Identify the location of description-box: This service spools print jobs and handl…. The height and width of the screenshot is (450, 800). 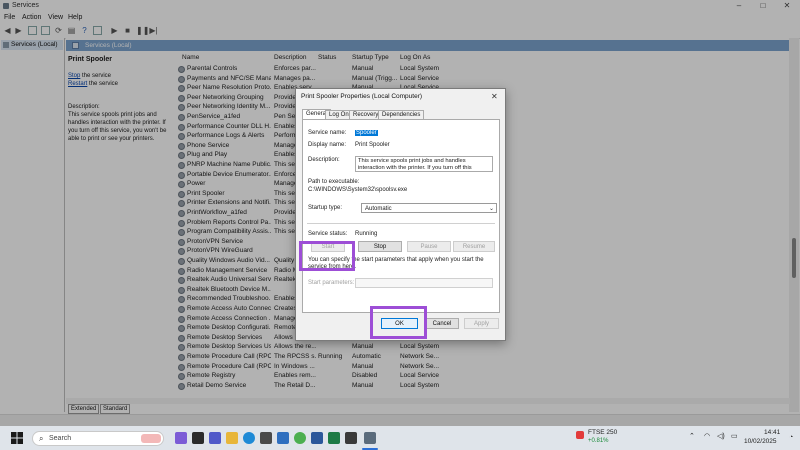
(424, 164).